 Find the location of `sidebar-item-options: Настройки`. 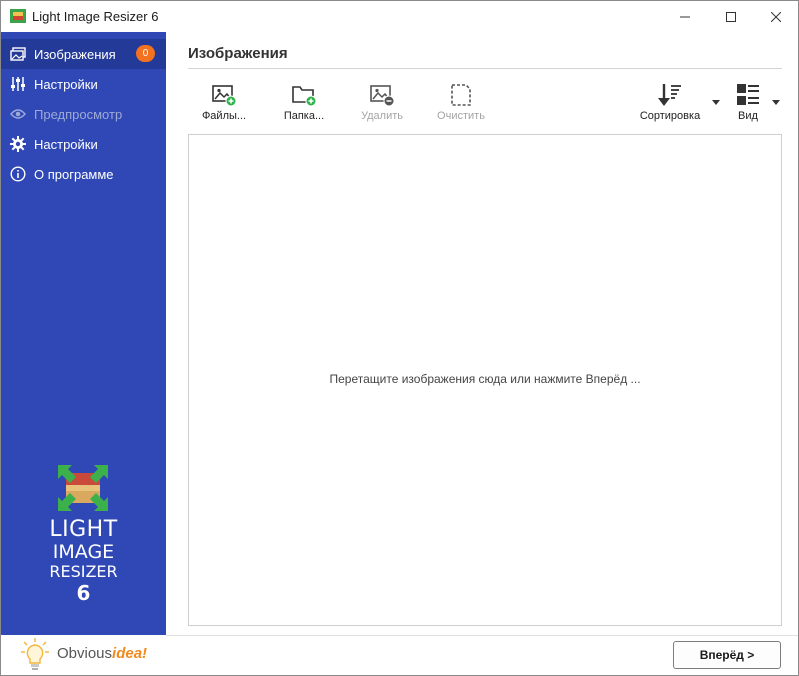

sidebar-item-options: Настройки is located at coordinates (83, 144).